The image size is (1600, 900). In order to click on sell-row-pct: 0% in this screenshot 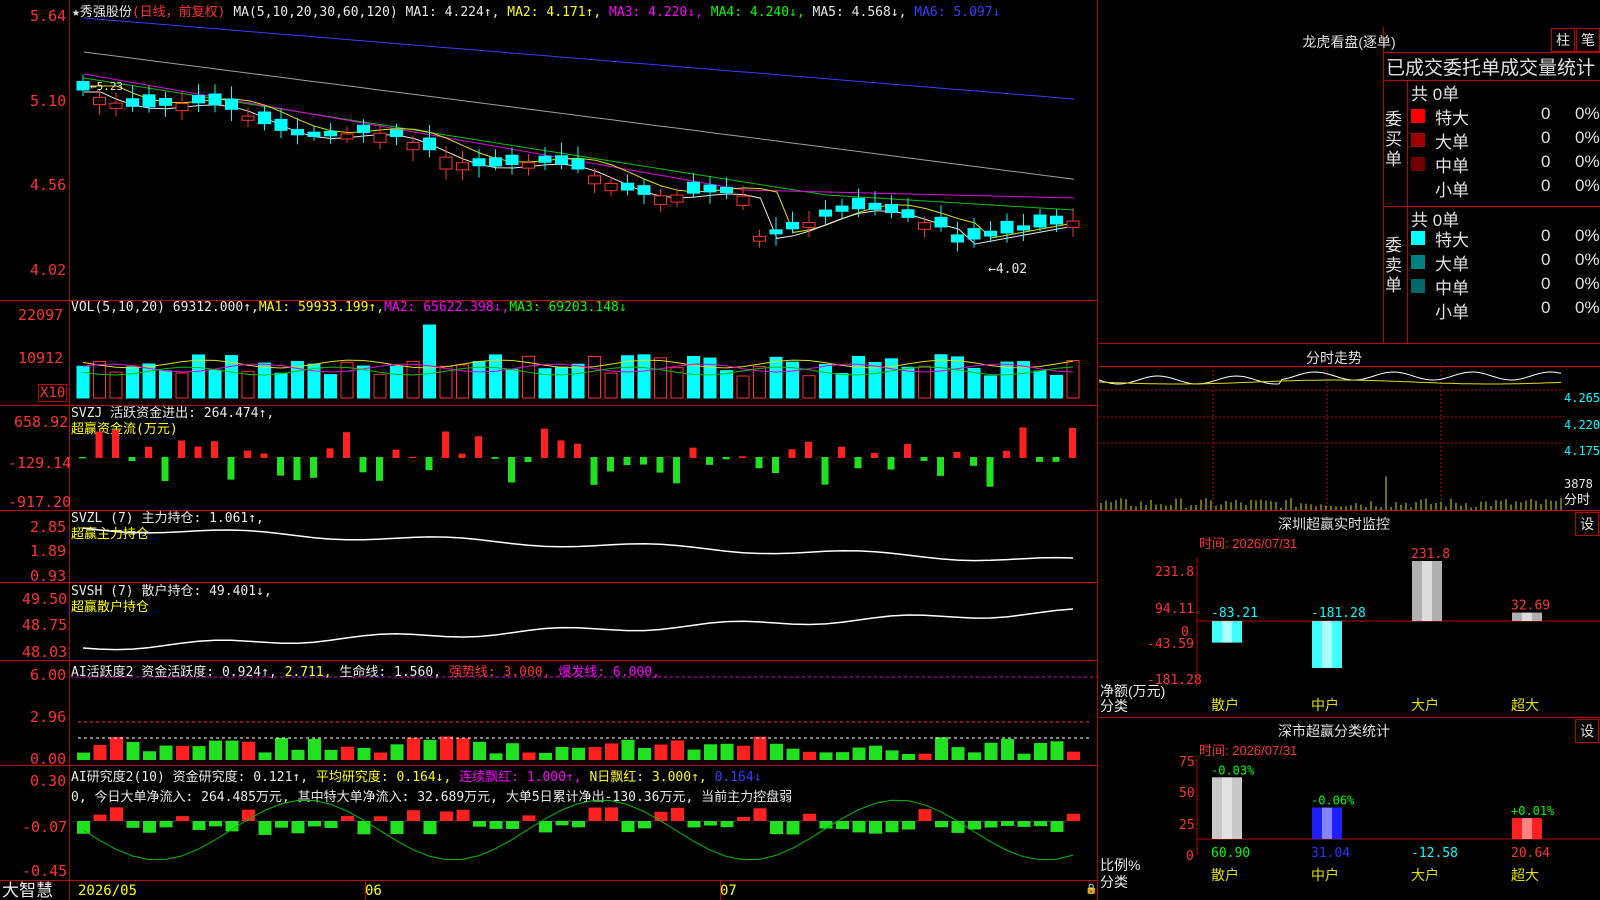, I will do `click(1587, 307)`.